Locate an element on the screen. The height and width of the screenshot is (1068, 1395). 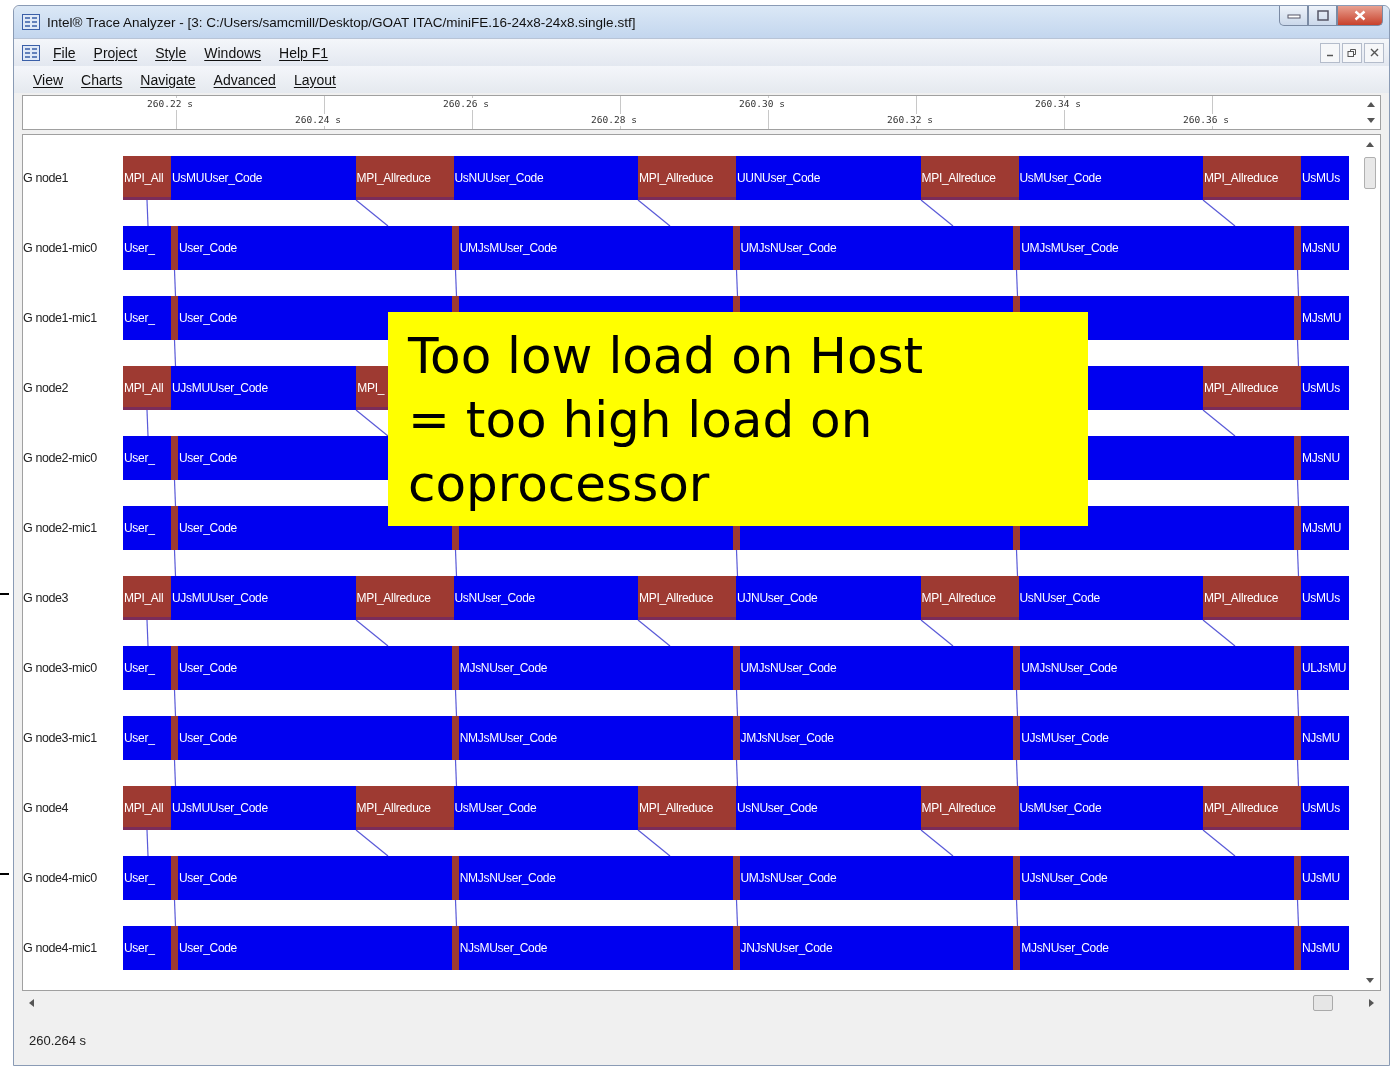
user-code-bar: UJsNUser_Code is located at coordinates (1157, 878).